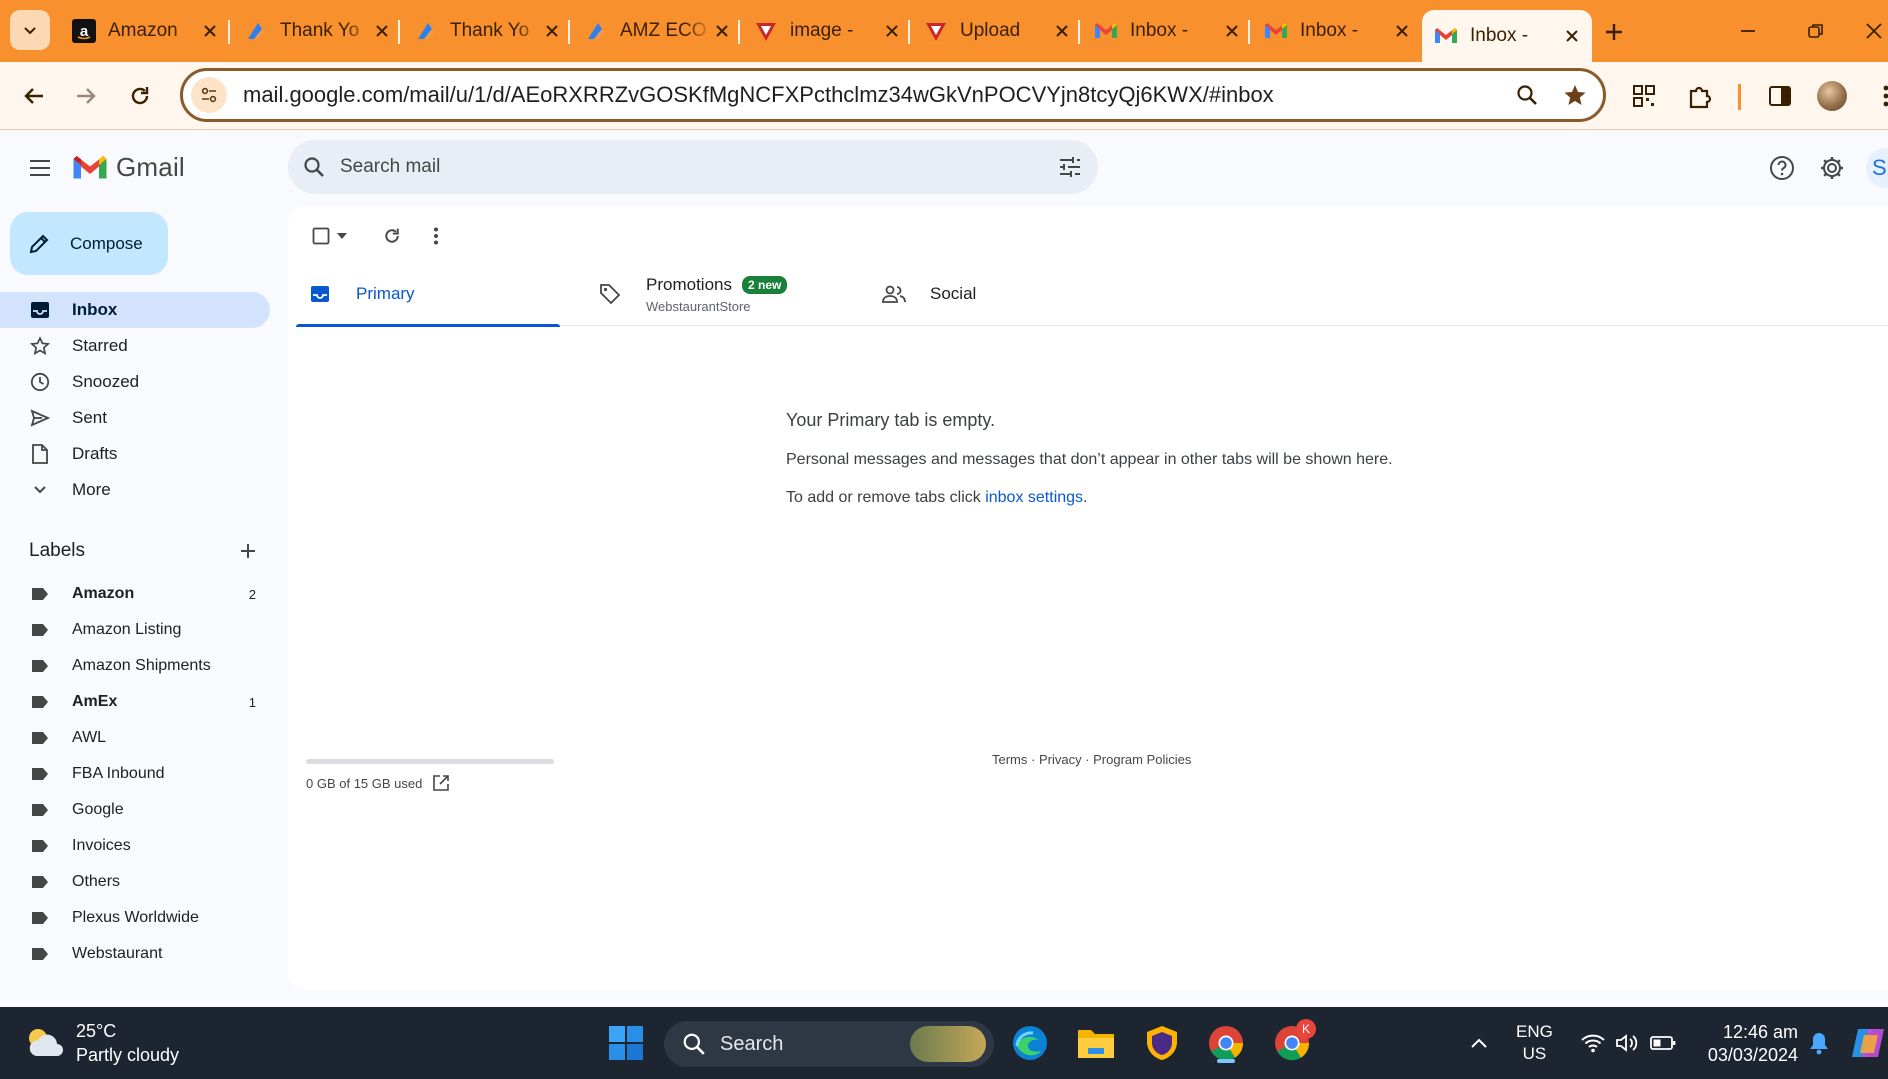 The height and width of the screenshot is (1079, 1888). What do you see at coordinates (1872, 31) in the screenshot?
I see `close-window-button` at bounding box center [1872, 31].